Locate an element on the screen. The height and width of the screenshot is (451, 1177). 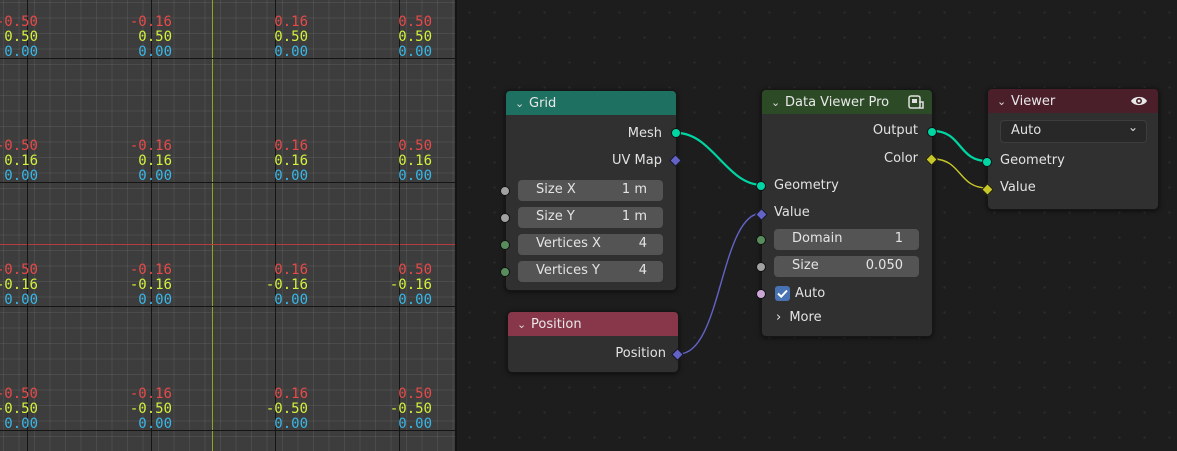
vertices-y-field: Vertices Y 4 is located at coordinates (590, 271).